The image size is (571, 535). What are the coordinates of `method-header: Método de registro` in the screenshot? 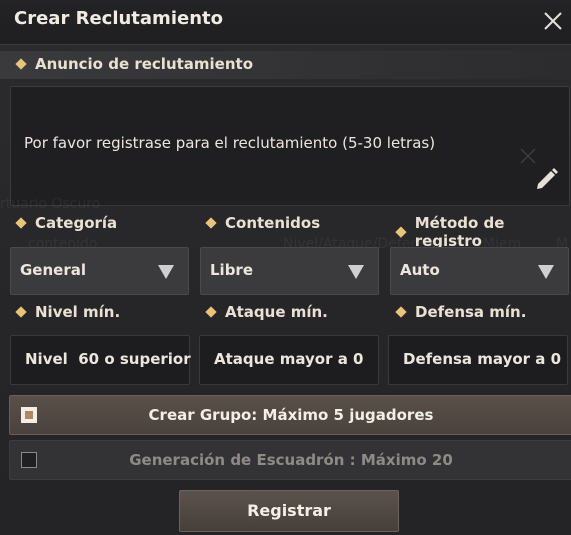 It's located at (482, 232).